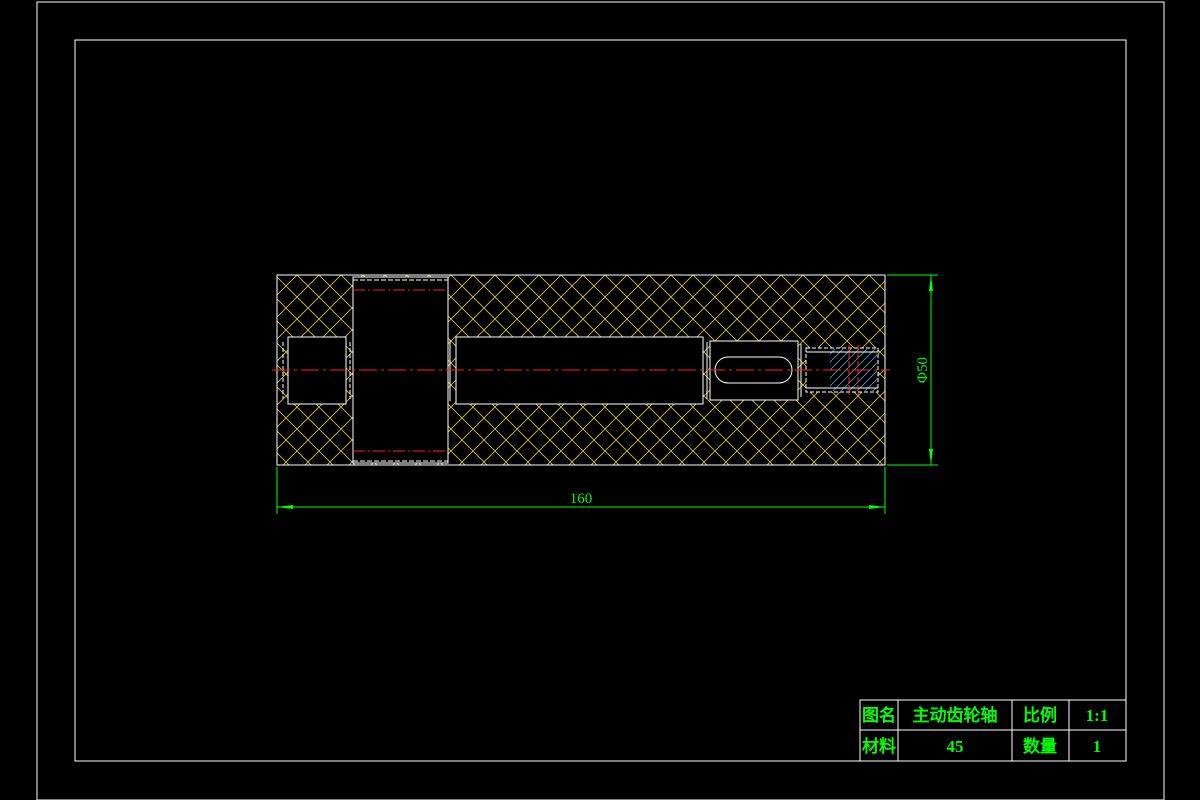 Image resolution: width=1200 pixels, height=800 pixels. I want to click on length-dimension-text: 160, so click(581, 499).